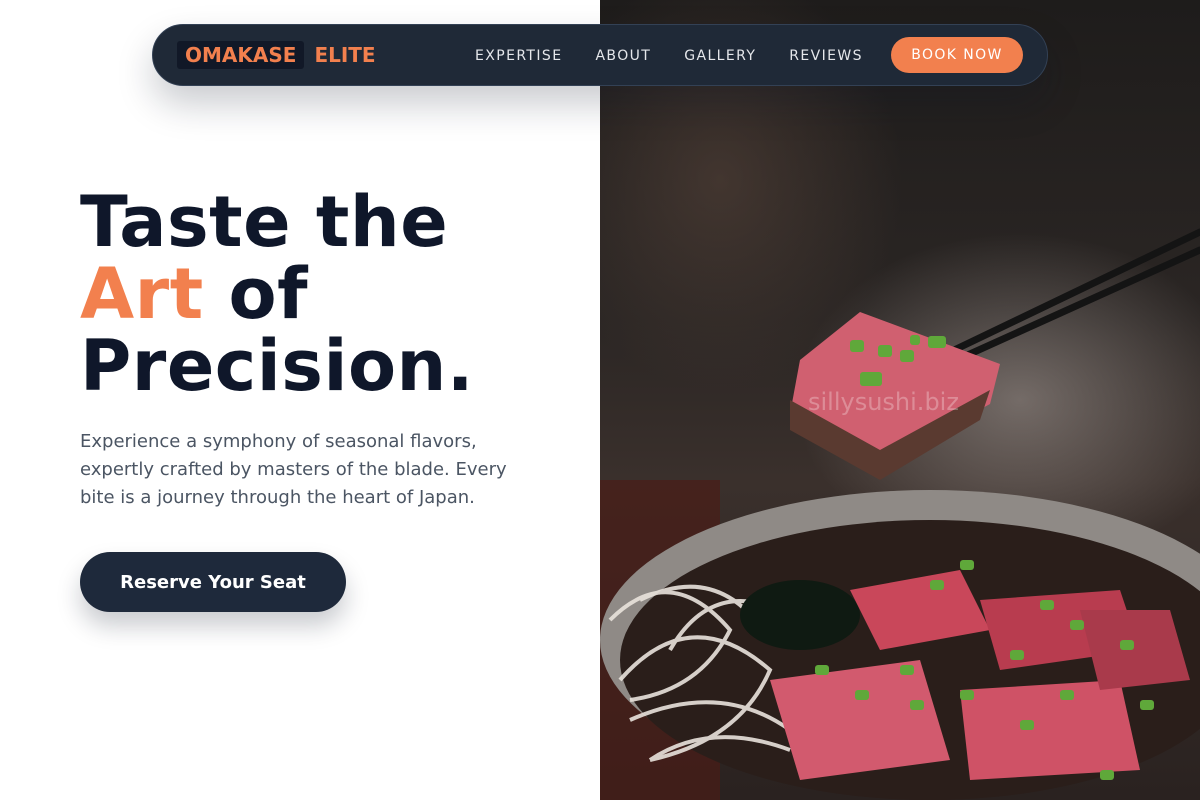  I want to click on hero-title: Taste the Art of Precision., so click(310, 294).